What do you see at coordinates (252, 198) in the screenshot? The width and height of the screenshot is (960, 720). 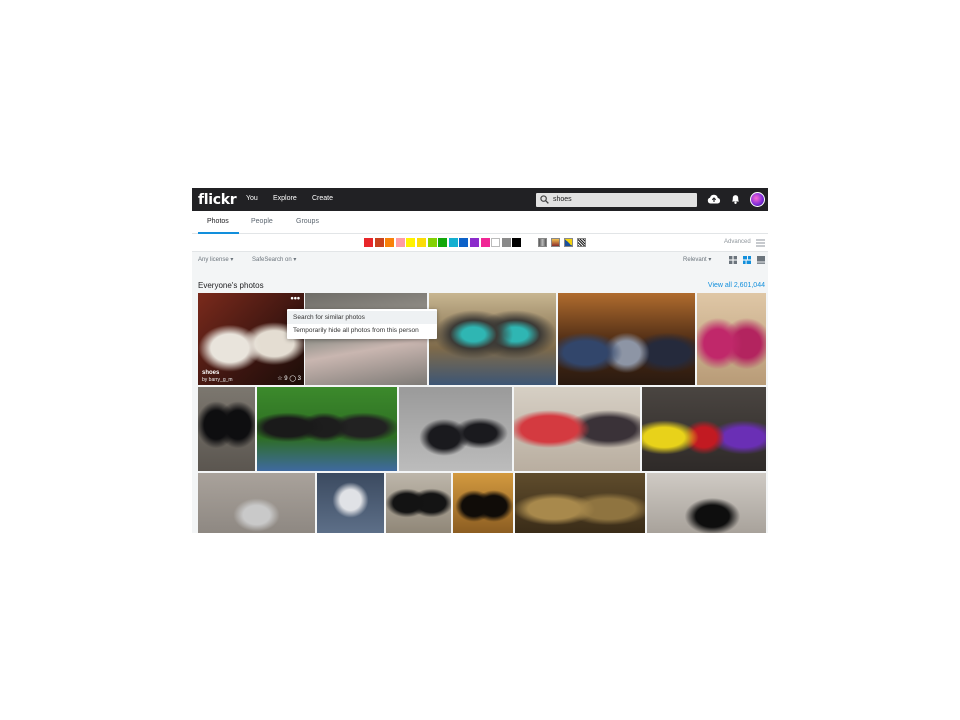 I see `nav-you: You` at bounding box center [252, 198].